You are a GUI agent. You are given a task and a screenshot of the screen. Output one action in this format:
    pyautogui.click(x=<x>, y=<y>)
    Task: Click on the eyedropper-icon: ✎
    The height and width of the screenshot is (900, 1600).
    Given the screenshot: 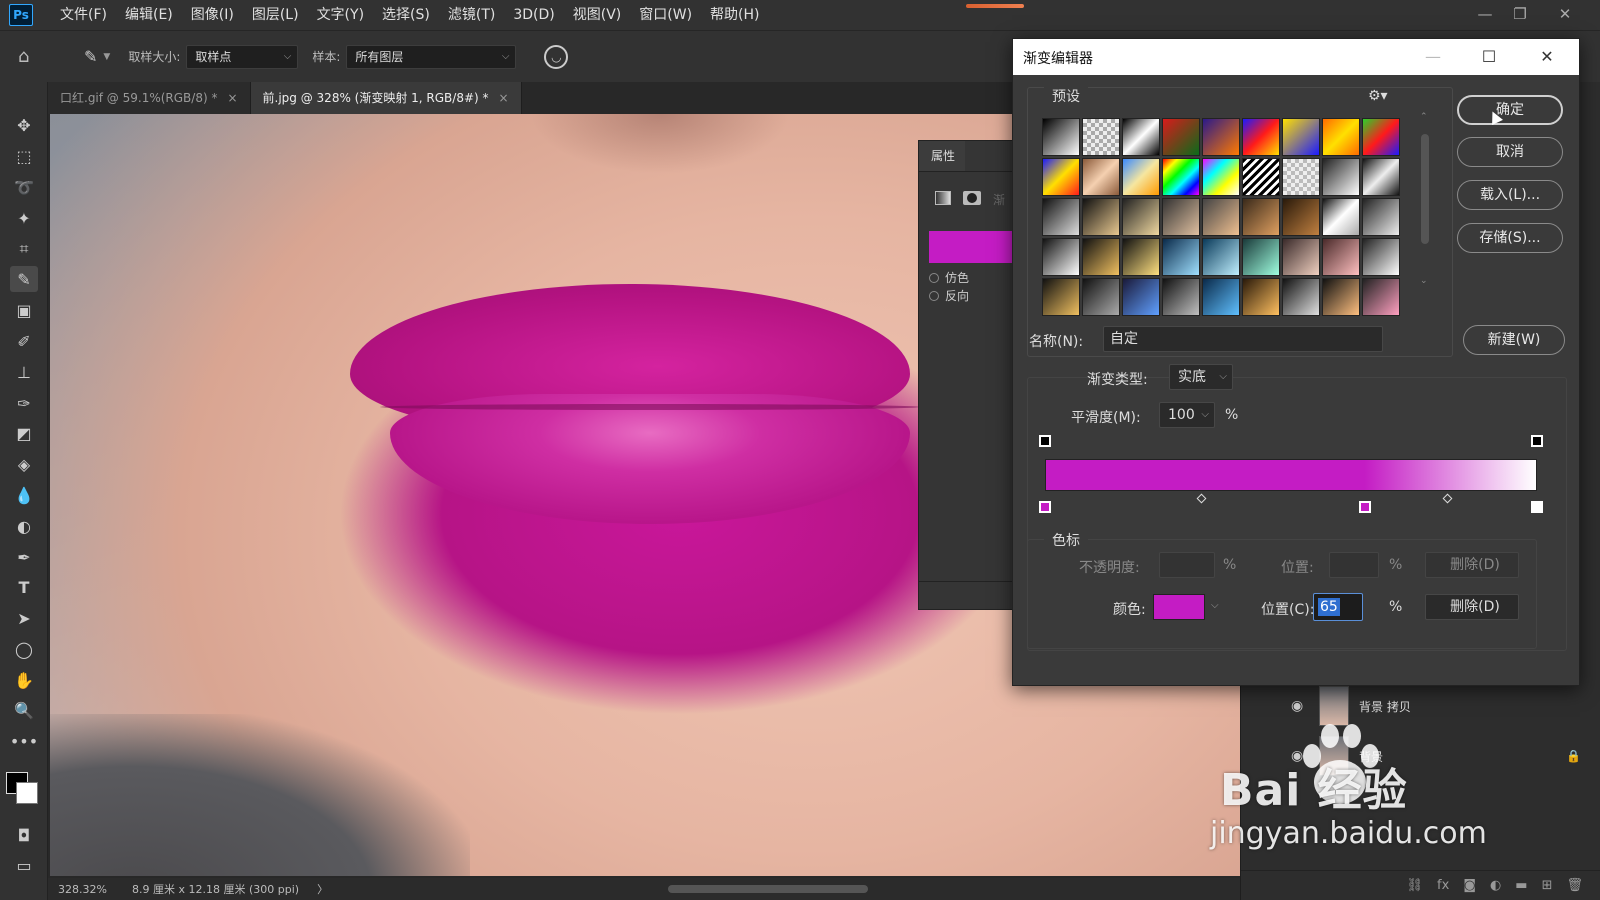 What is the action you would take?
    pyautogui.click(x=90, y=56)
    